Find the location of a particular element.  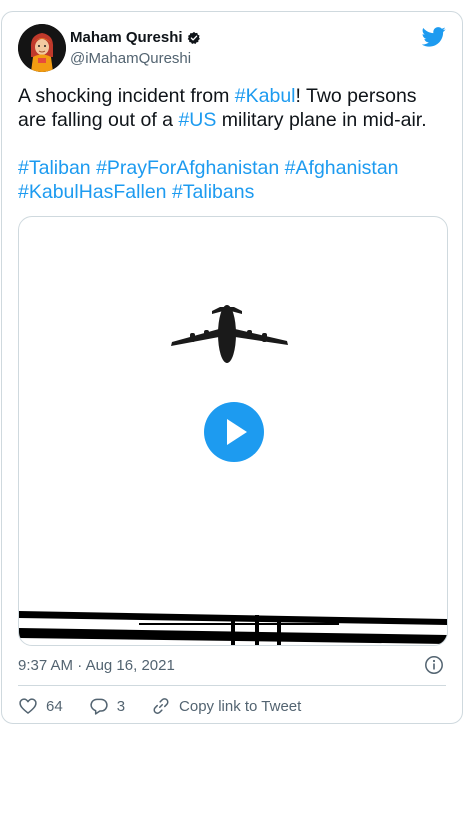

like-button: 64 is located at coordinates (40, 706).